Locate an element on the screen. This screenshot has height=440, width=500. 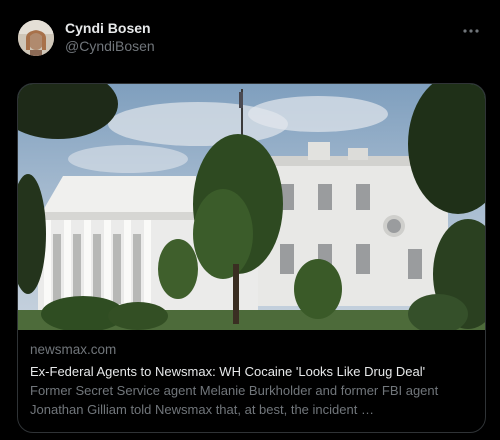
author-names: Cyndi Bosen @CyndiBosen is located at coordinates (110, 37).